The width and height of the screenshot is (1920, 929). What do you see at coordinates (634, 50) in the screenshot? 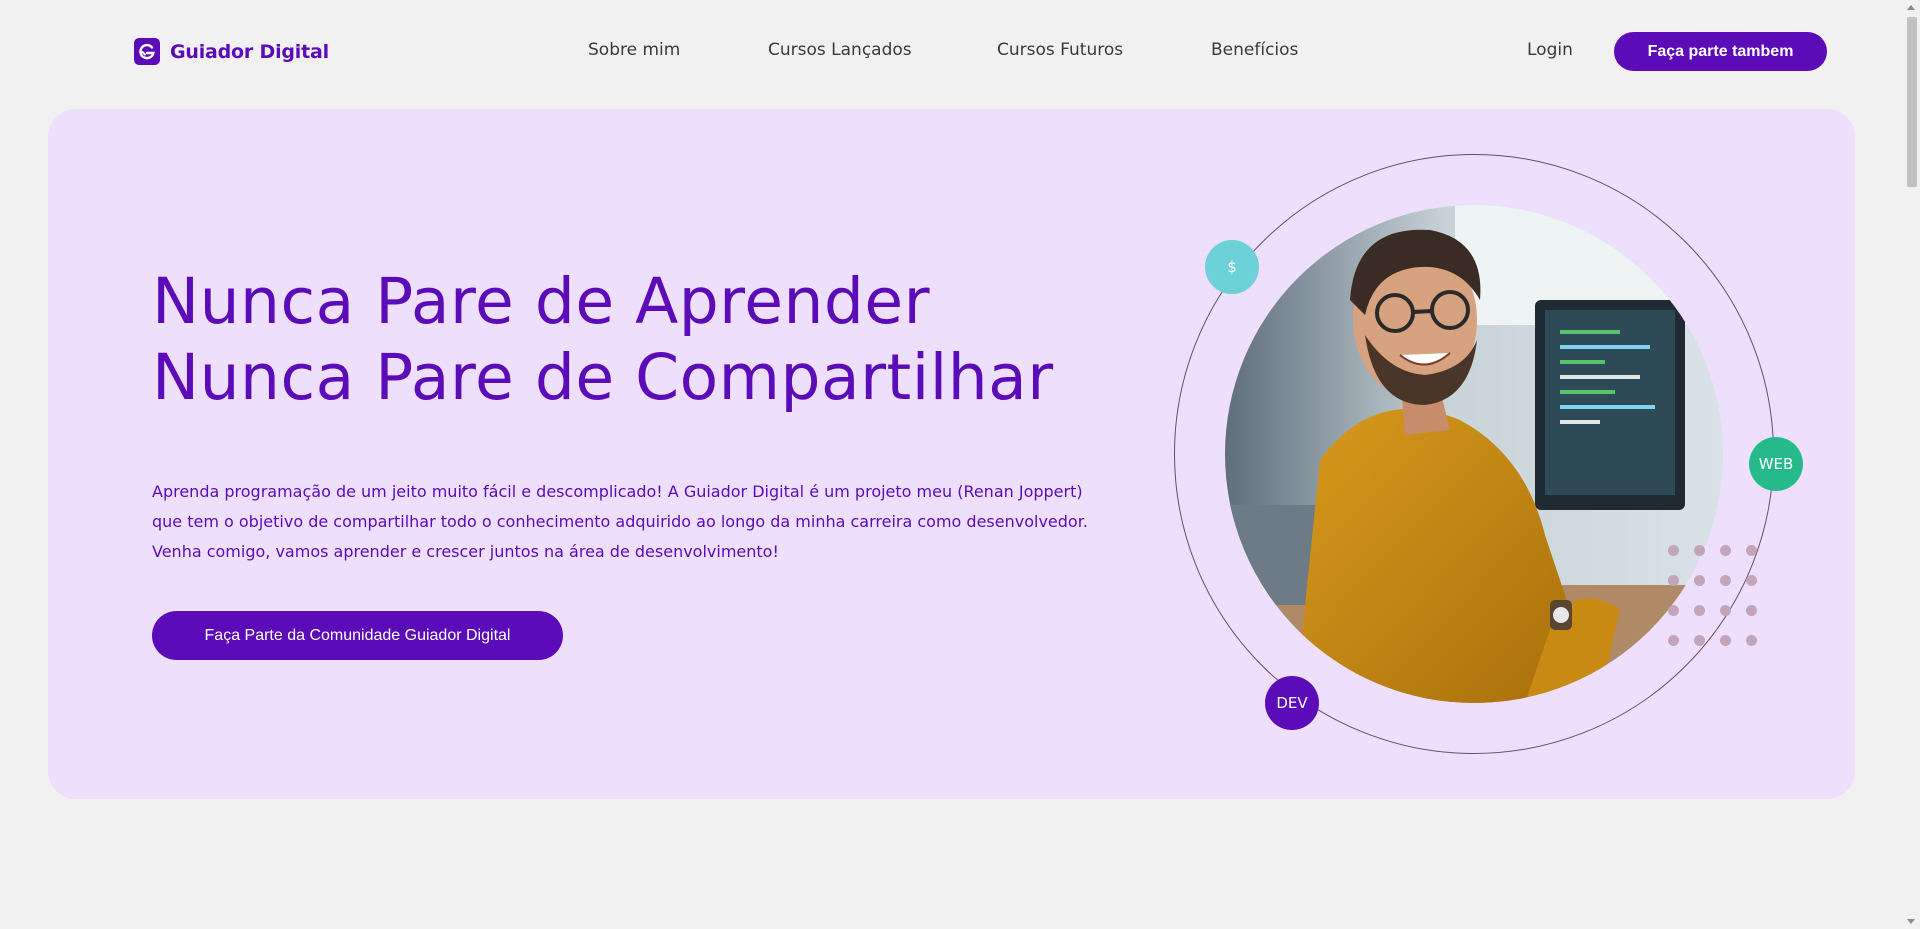
I see `nav-item-sobre-mim: Sobre mim` at bounding box center [634, 50].